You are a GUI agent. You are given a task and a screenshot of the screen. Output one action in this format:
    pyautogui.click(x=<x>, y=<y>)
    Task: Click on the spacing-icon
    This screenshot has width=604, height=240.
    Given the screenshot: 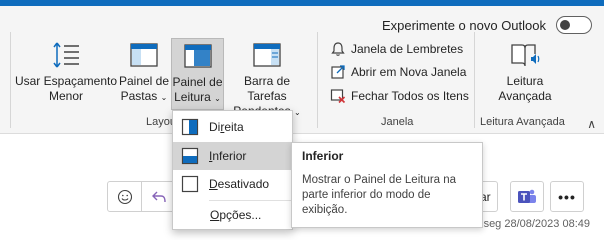 What is the action you would take?
    pyautogui.click(x=66, y=55)
    